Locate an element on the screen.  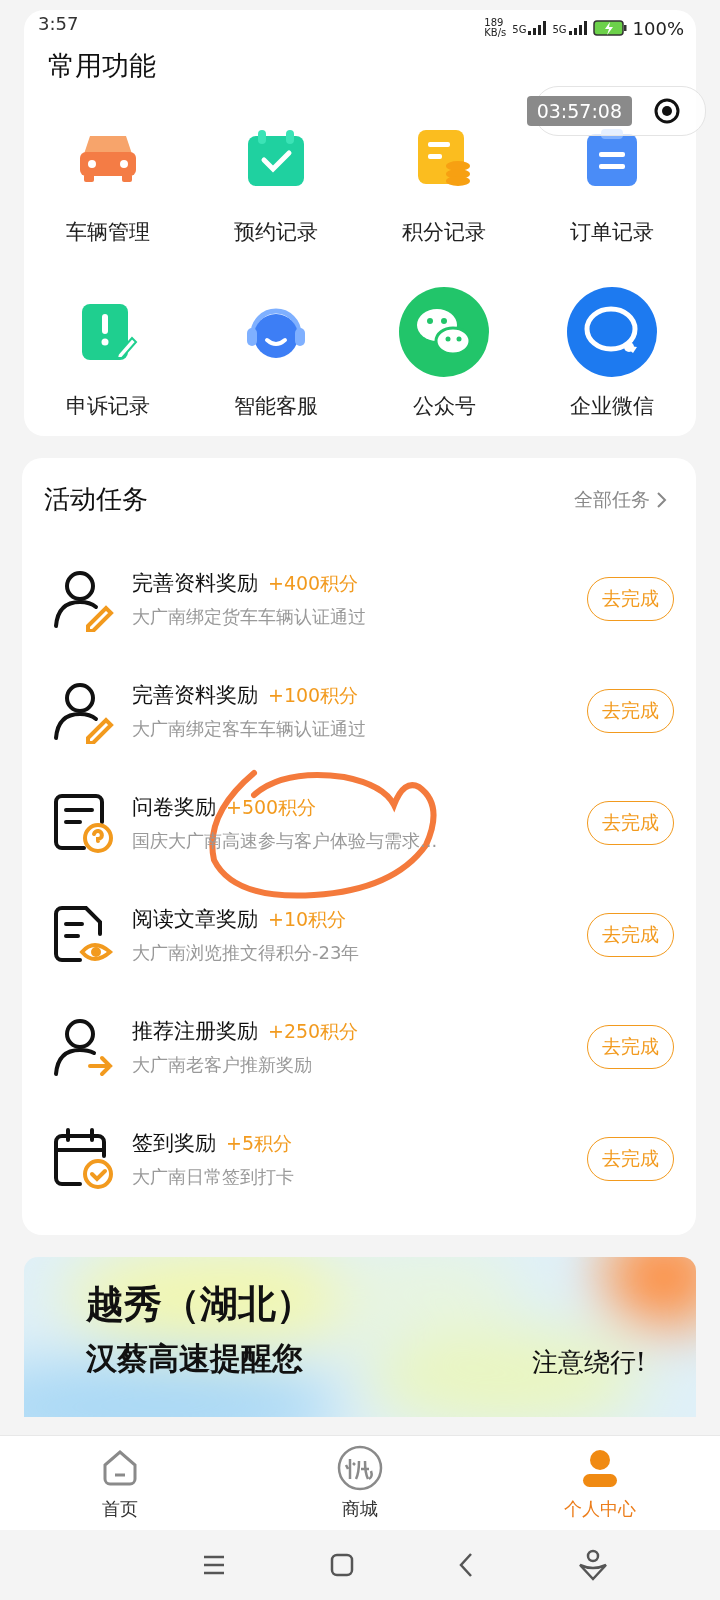
task-points: +10积分 is located at coordinates (307, 919).